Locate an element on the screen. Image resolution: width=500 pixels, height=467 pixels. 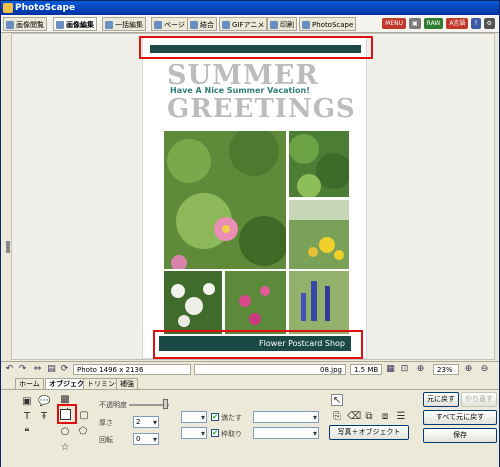
border-style-dropdown is located at coordinates (286, 433).